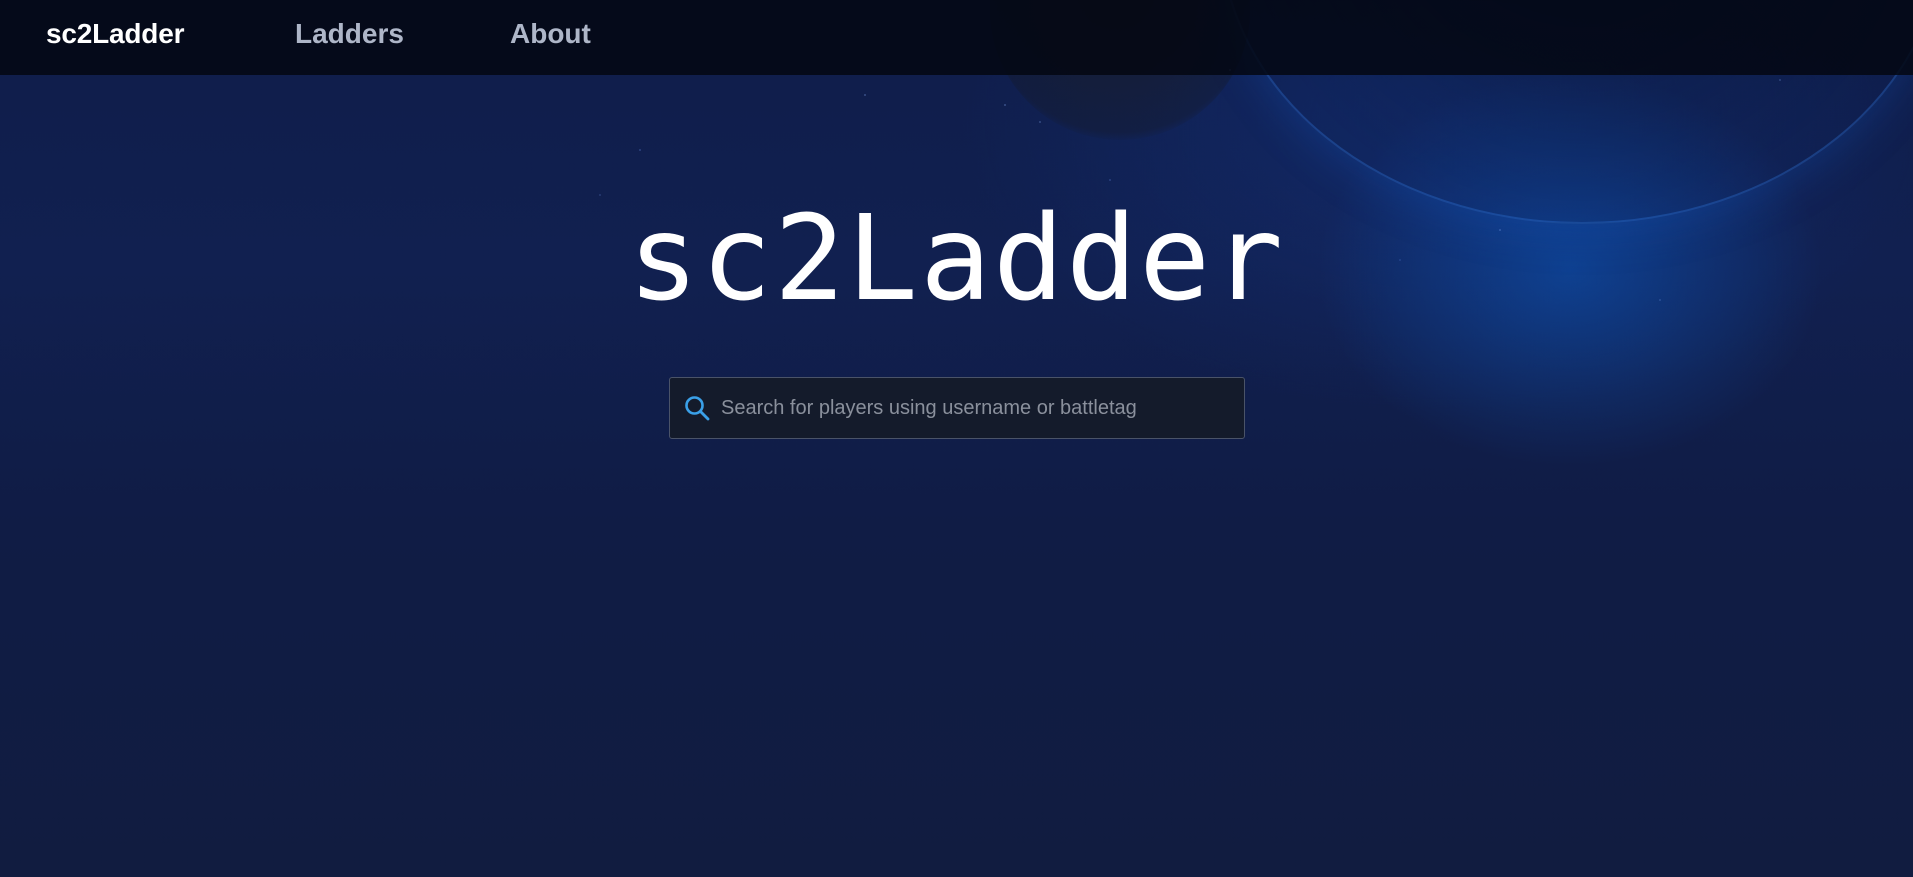  I want to click on top-navbar: sc2Ladder Ladders About, so click(956, 37).